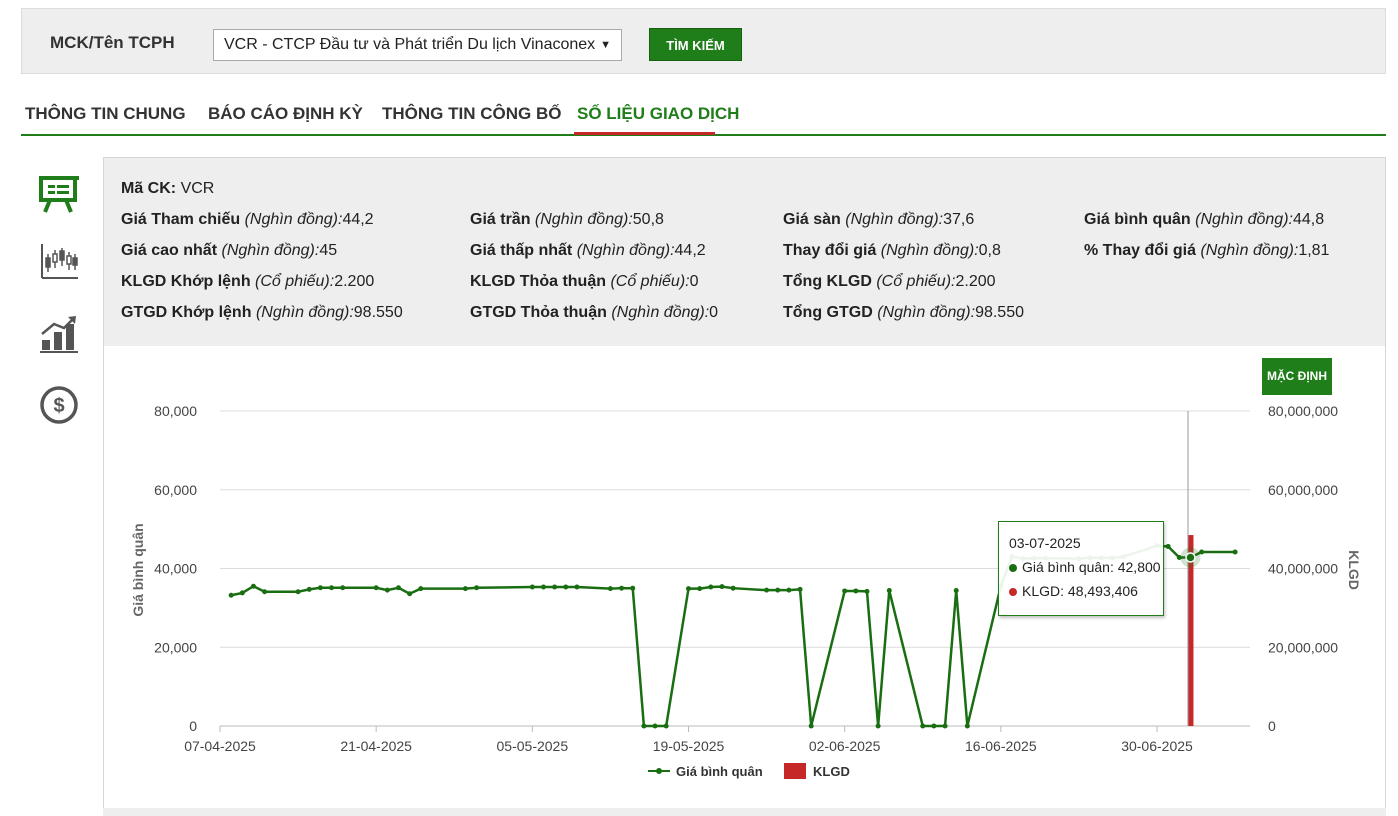 The image size is (1398, 816). What do you see at coordinates (744, 812) in the screenshot?
I see `panel-footer` at bounding box center [744, 812].